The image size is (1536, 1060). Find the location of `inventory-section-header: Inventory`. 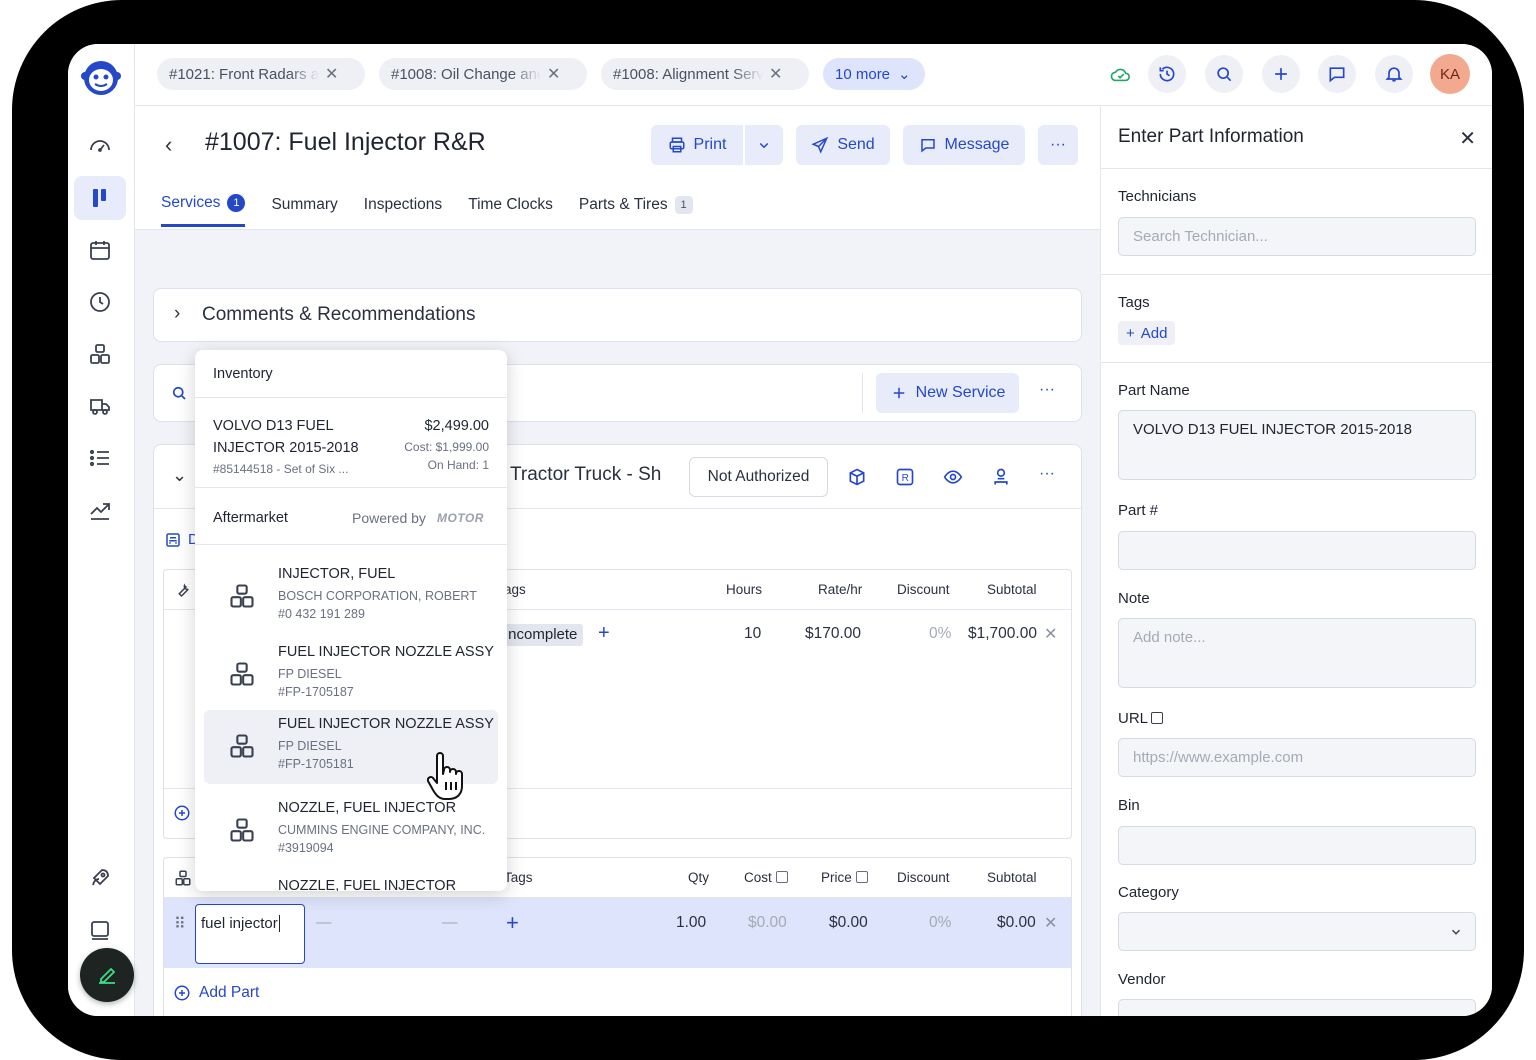

inventory-section-header: Inventory is located at coordinates (351, 374).